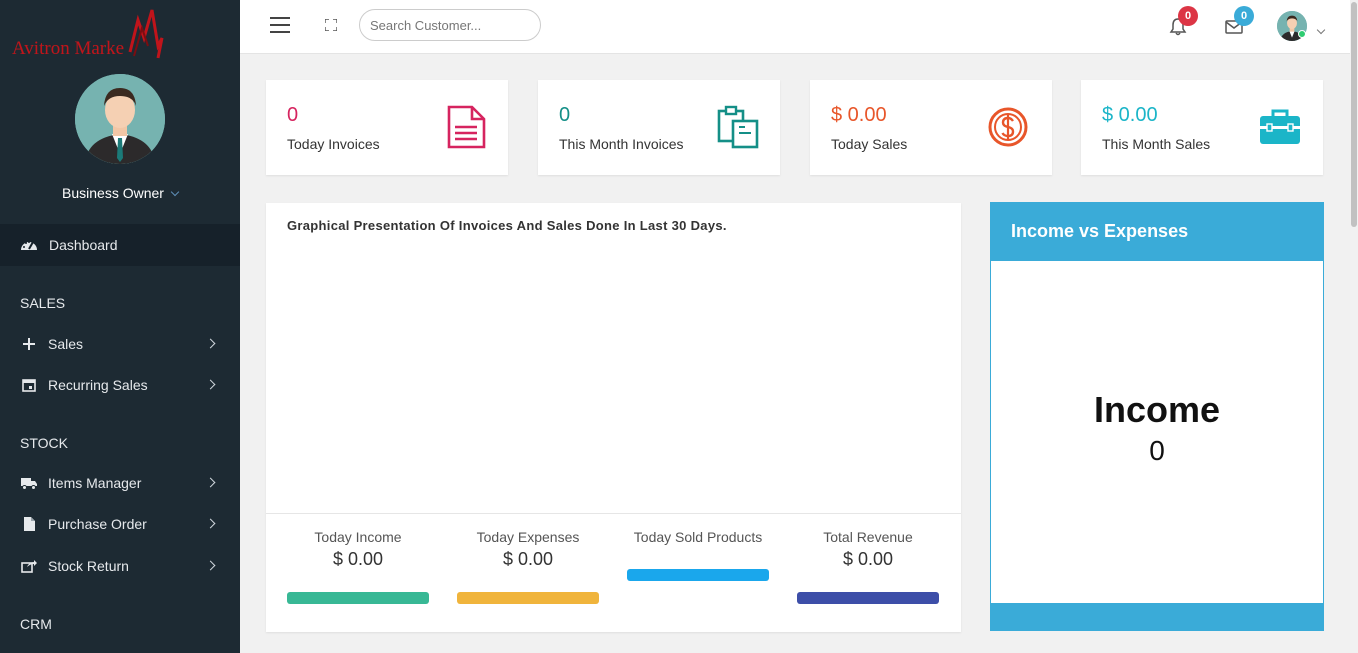 This screenshot has height=653, width=1358. Describe the element at coordinates (450, 25) in the screenshot. I see `search-input` at that location.